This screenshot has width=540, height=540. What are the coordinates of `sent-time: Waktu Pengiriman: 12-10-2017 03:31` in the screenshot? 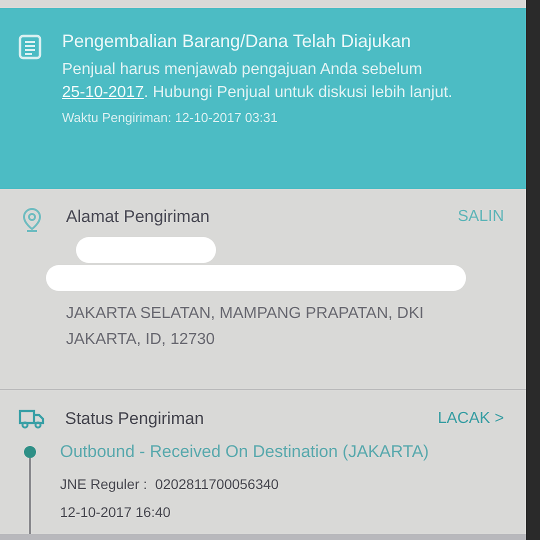 It's located at (170, 117).